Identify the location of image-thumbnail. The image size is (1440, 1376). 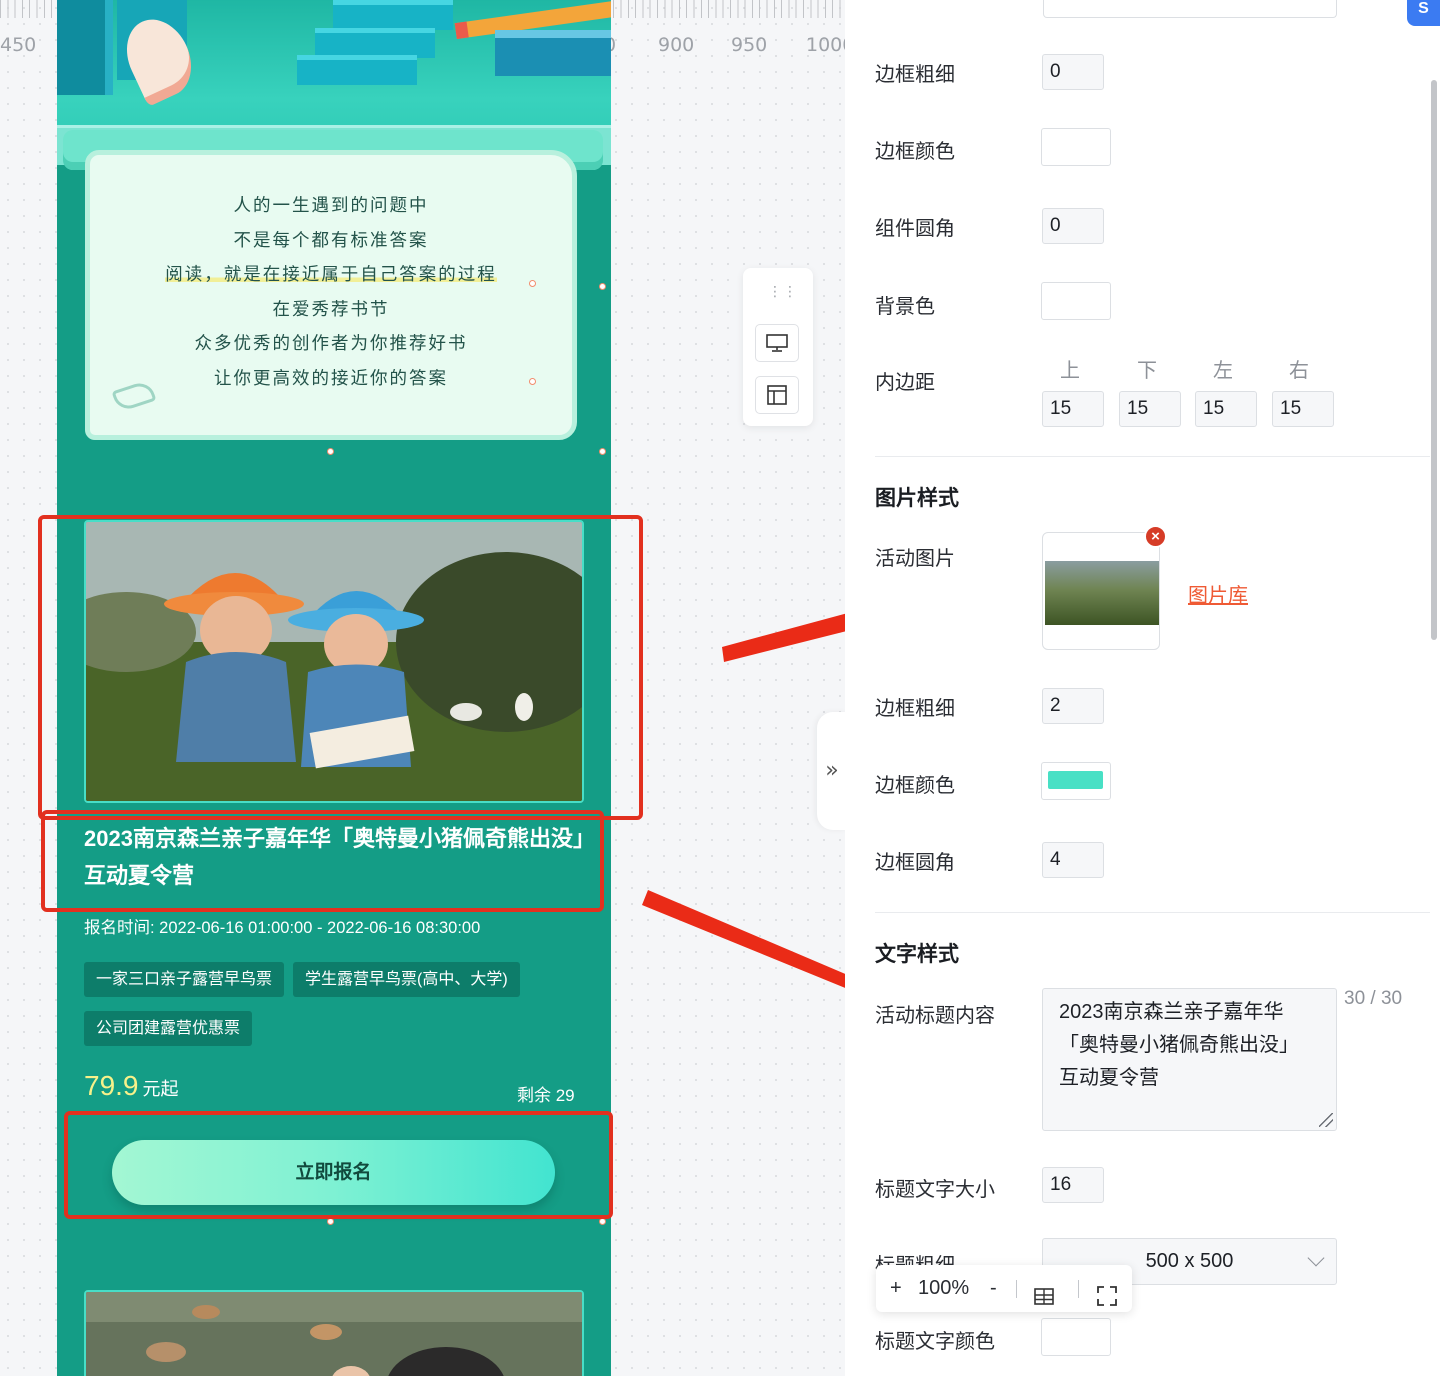
(1101, 591).